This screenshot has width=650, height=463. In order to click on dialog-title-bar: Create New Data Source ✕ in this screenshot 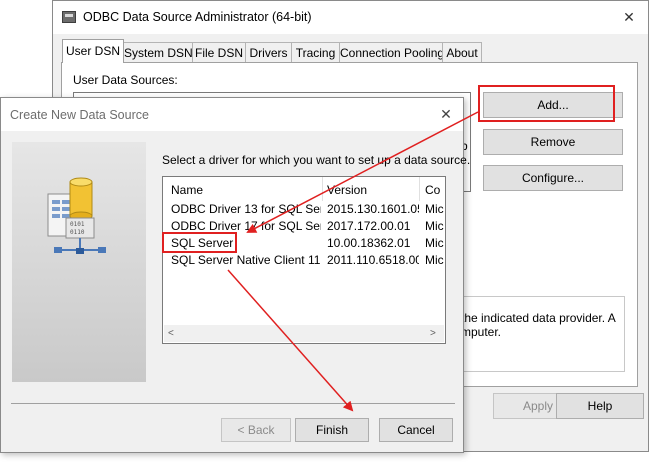, I will do `click(232, 114)`.